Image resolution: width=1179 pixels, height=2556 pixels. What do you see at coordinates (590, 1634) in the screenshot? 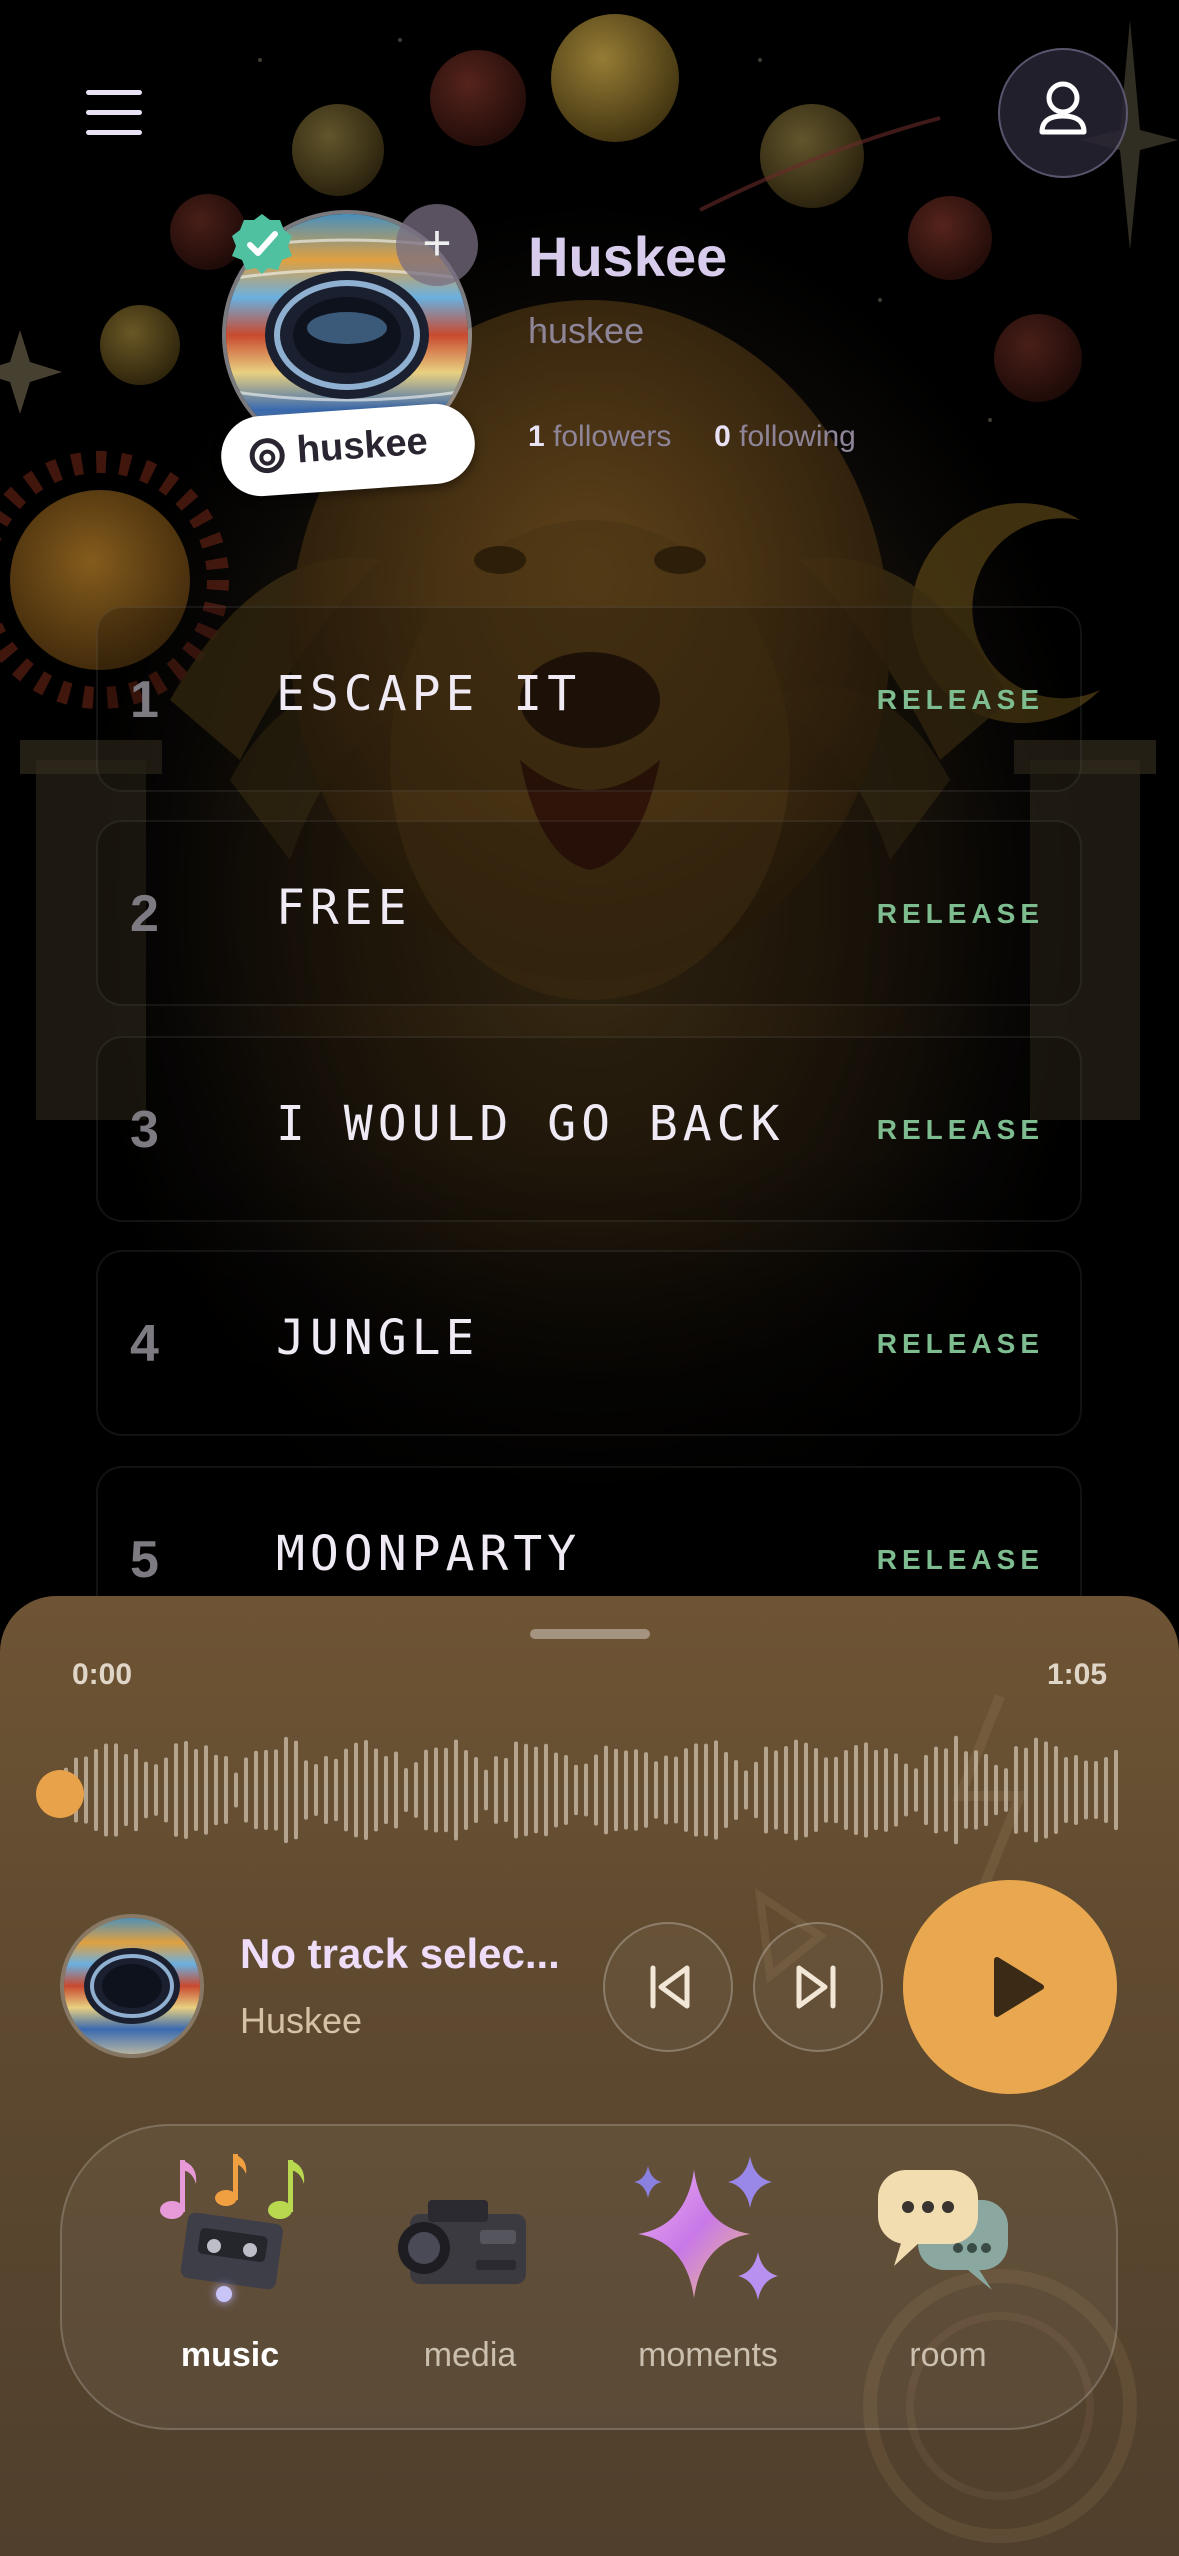
I see `sheet-grab-handle` at bounding box center [590, 1634].